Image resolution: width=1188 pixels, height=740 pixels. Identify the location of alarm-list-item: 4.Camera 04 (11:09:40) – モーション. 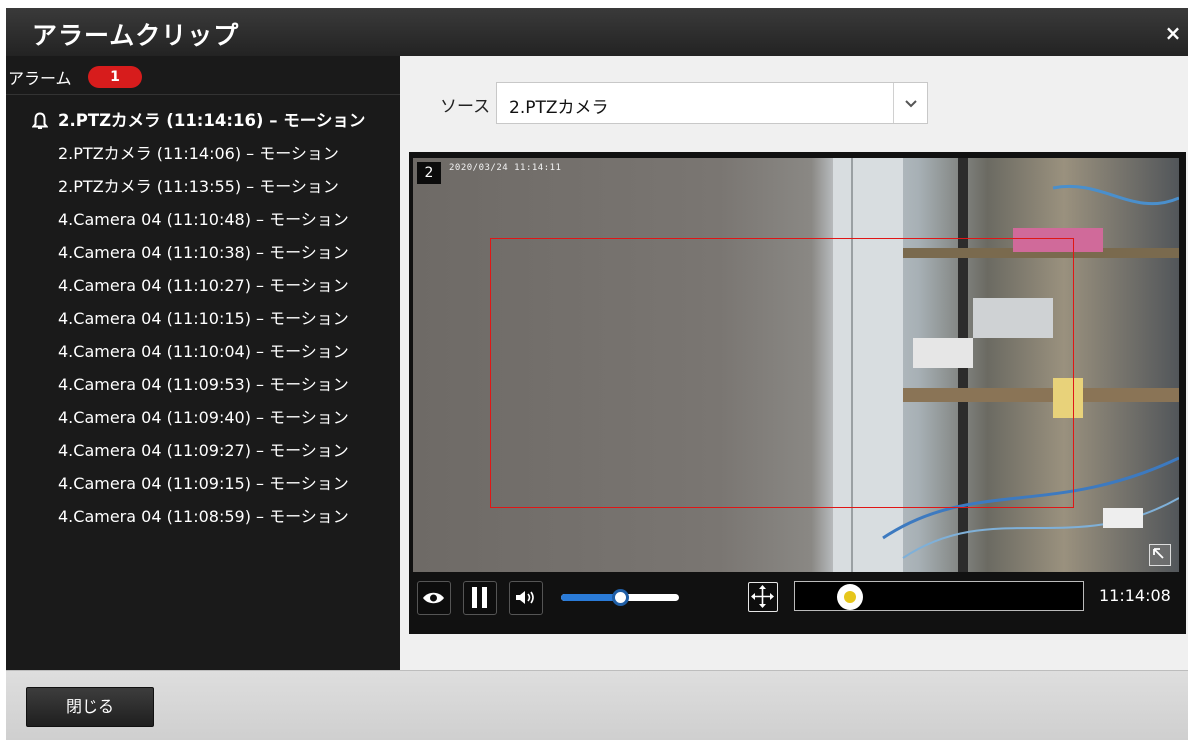
(203, 417).